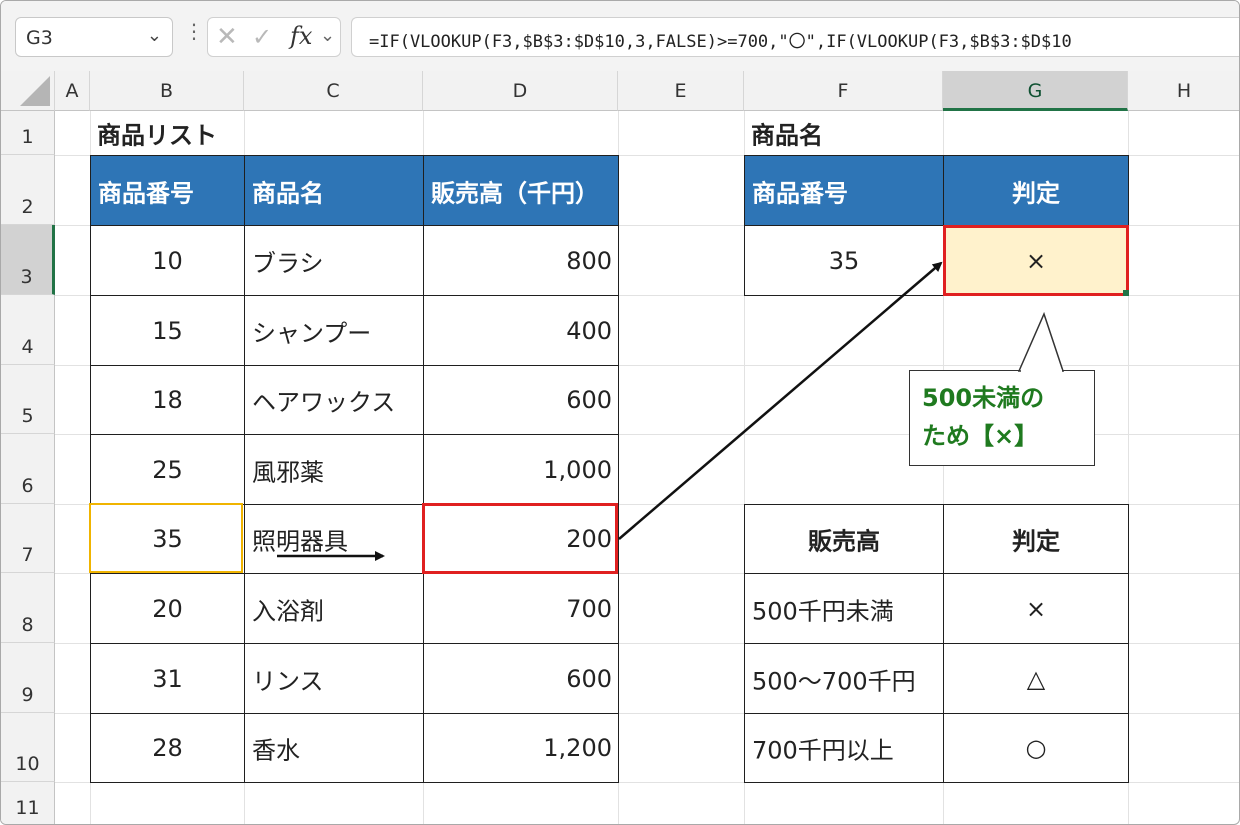 Image resolution: width=1240 pixels, height=825 pixels. I want to click on row-header-5: 5, so click(28, 399).